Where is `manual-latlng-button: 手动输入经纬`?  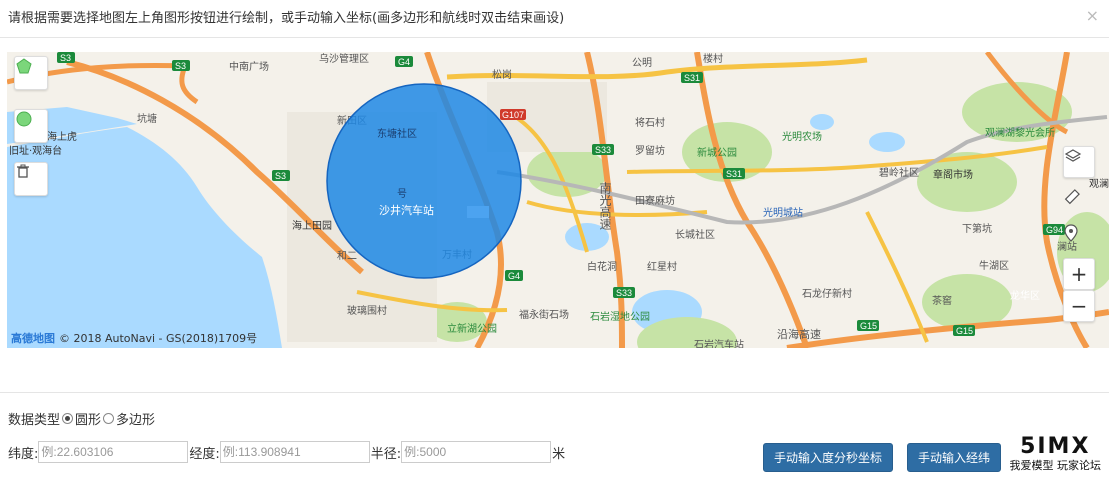
manual-latlng-button: 手动输入经纬 is located at coordinates (954, 457).